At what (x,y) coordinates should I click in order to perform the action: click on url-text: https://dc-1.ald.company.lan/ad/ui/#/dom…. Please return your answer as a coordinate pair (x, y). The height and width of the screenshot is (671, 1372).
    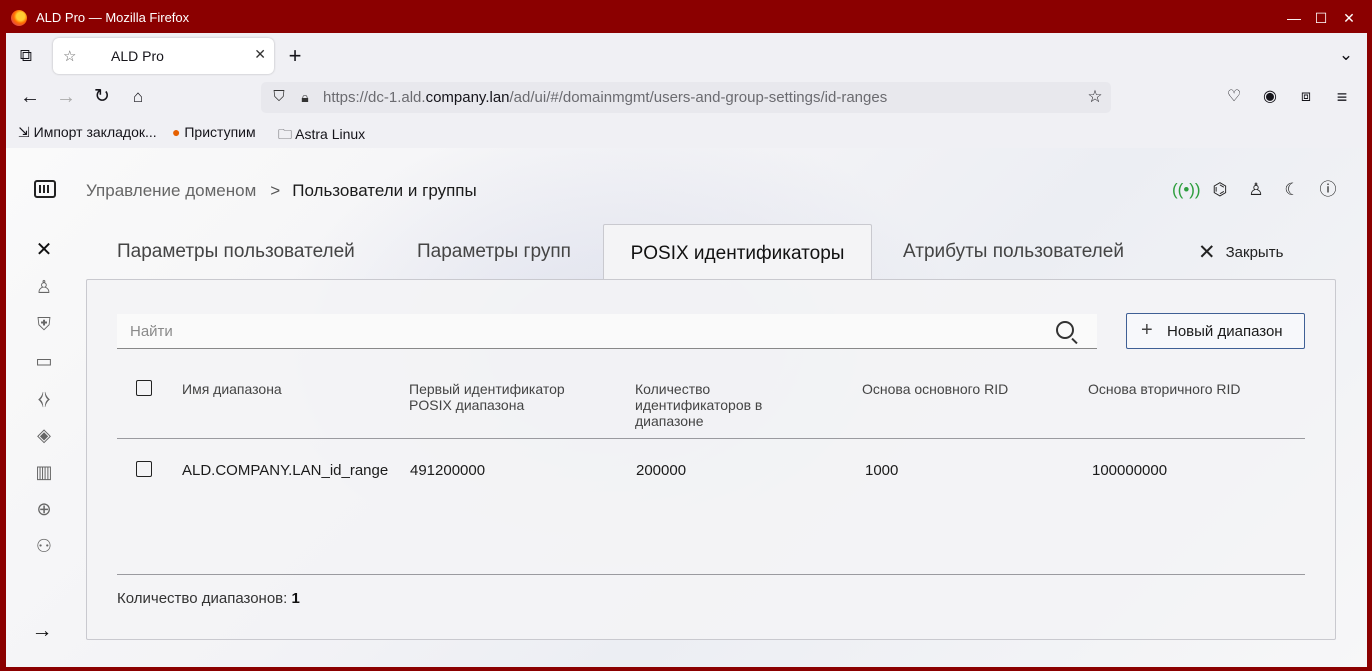
    Looking at the image, I should click on (605, 97).